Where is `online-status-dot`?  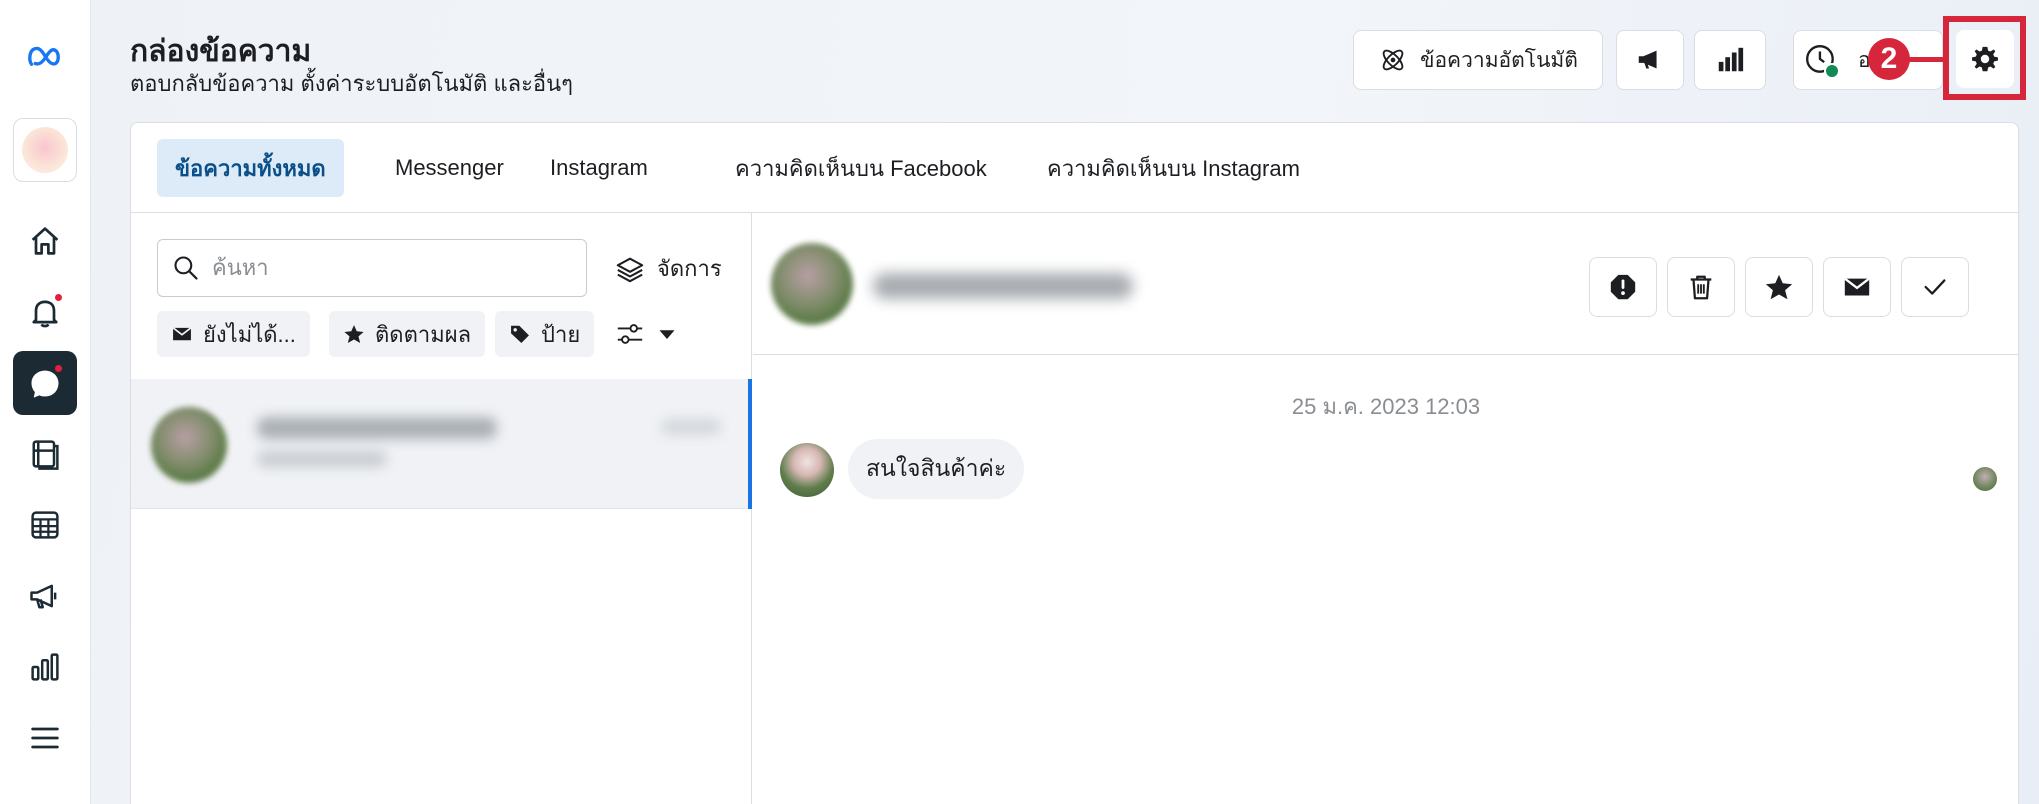 online-status-dot is located at coordinates (1832, 71).